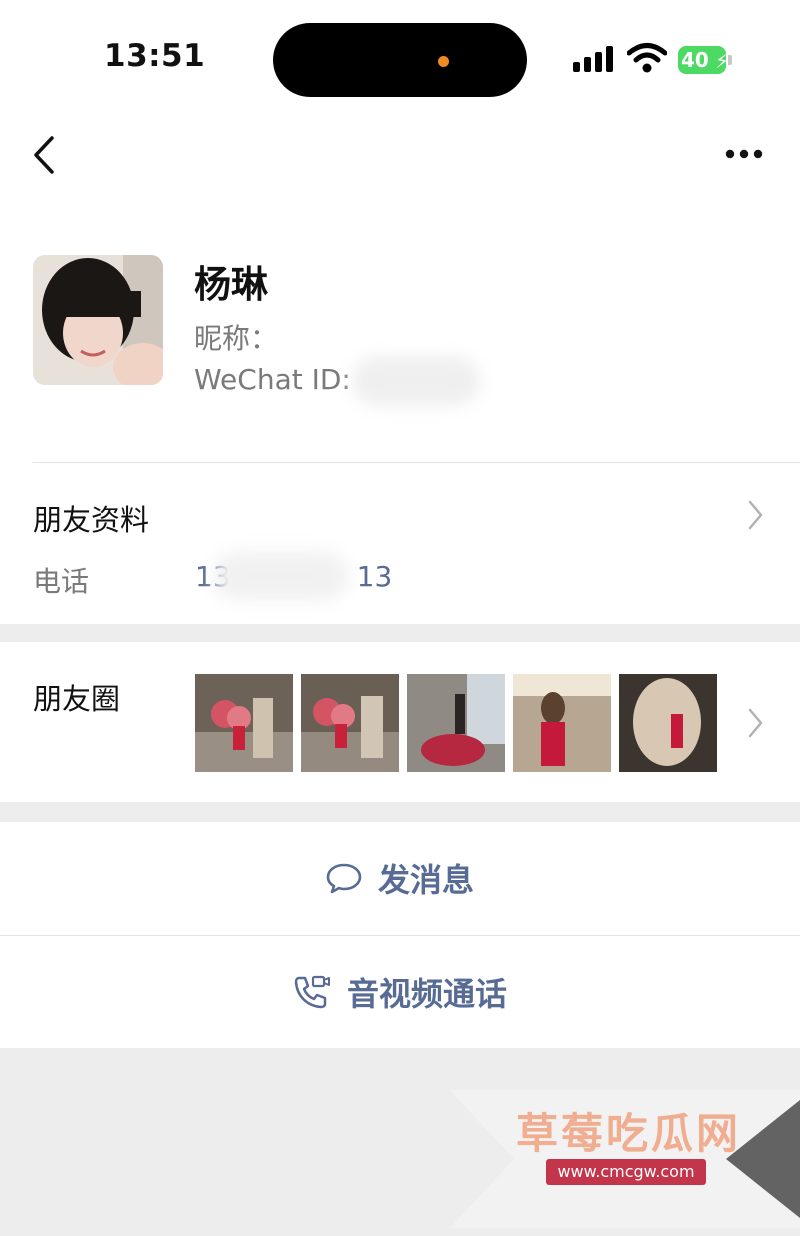  Describe the element at coordinates (629, 1133) in the screenshot. I see `watermark-title: 草莓吃瓜网` at that location.